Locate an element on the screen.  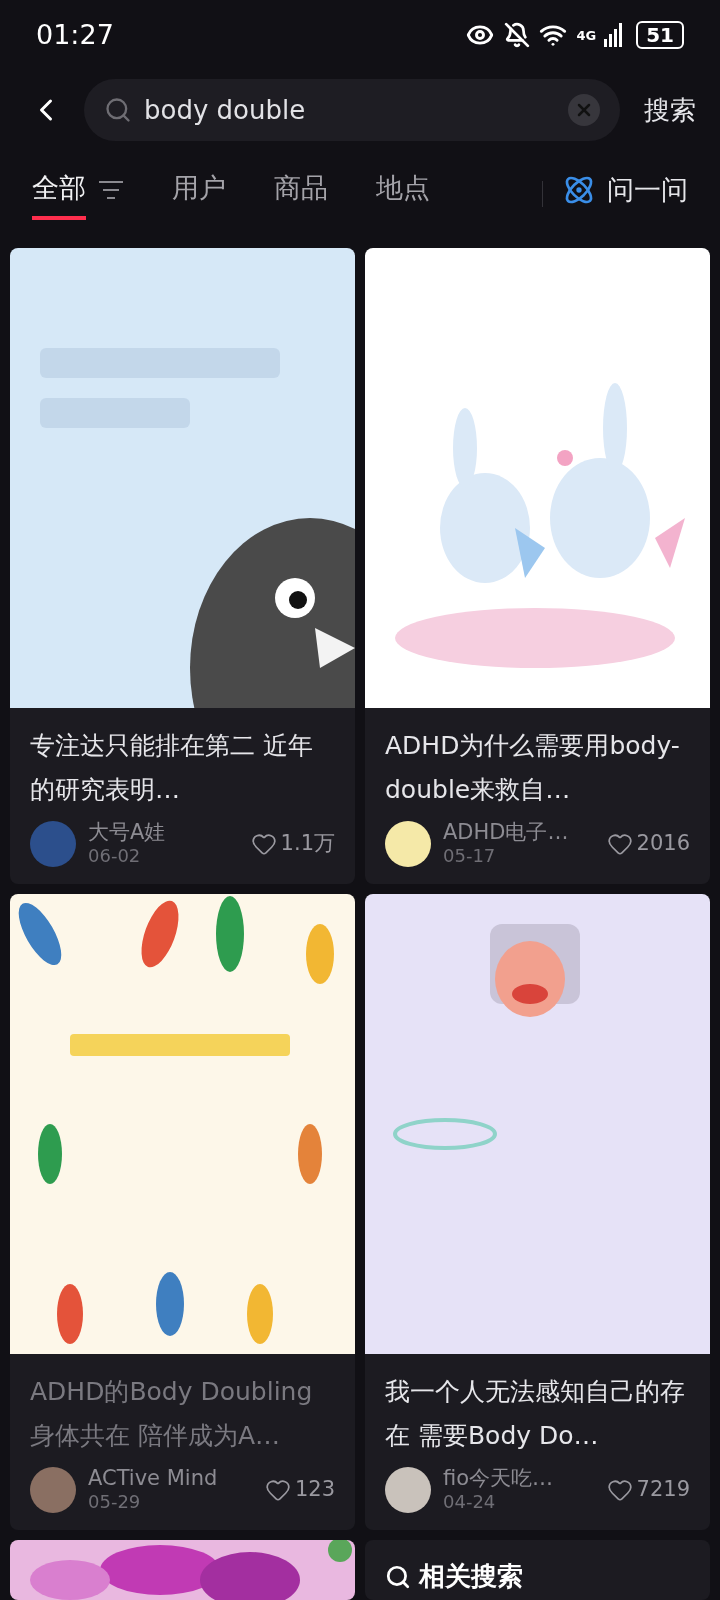
search-input: body double is located at coordinates (356, 110).